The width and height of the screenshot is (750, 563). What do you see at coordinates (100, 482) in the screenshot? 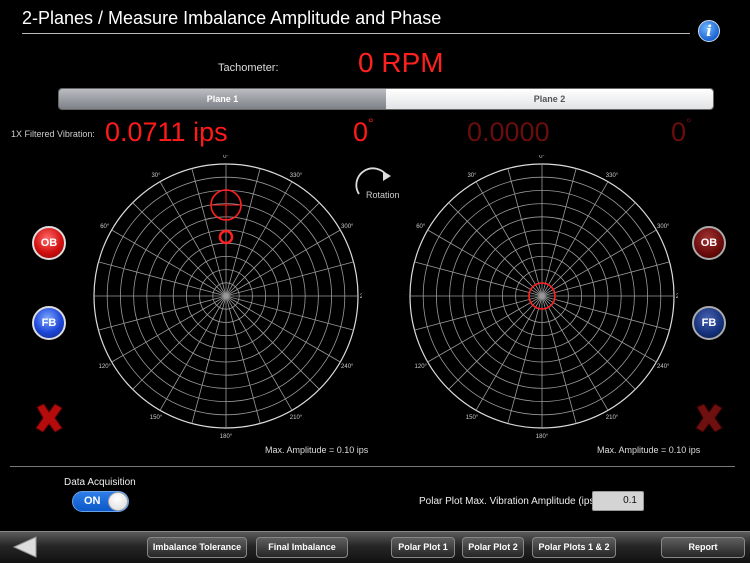
I see `data-acquisition-label: Data Acquisition` at bounding box center [100, 482].